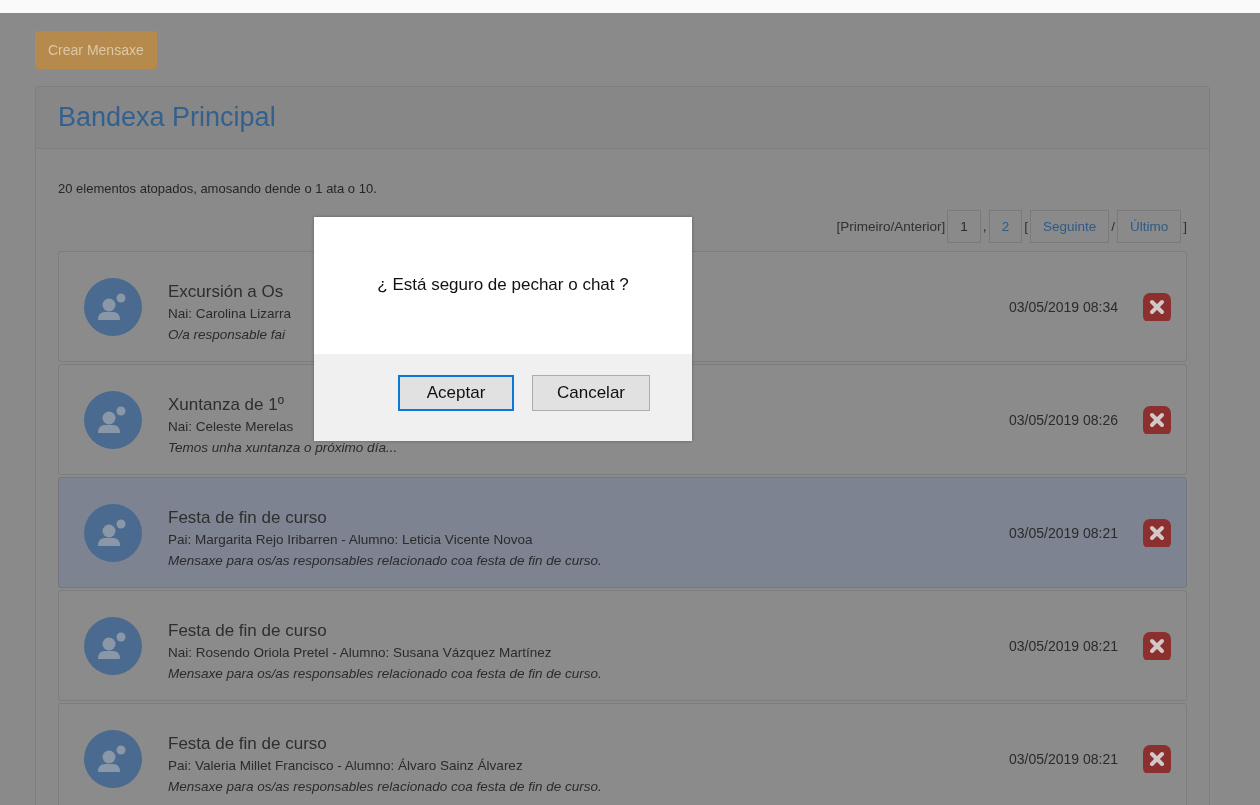  What do you see at coordinates (891, 226) in the screenshot?
I see `first-previous-label: [Primeiro/Anterior]` at bounding box center [891, 226].